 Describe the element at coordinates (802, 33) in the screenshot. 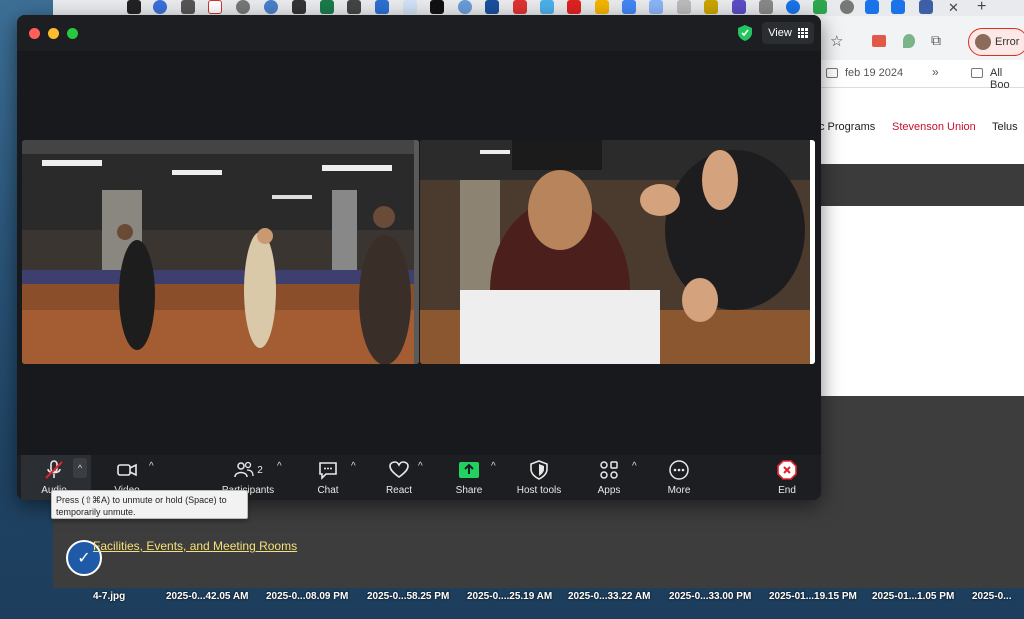

I see `grid-icon` at that location.